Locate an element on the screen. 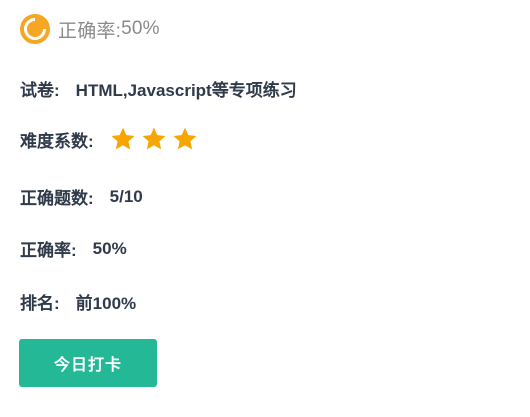 This screenshot has height=417, width=530. rank-row: 排名: 前100% is located at coordinates (78, 301).